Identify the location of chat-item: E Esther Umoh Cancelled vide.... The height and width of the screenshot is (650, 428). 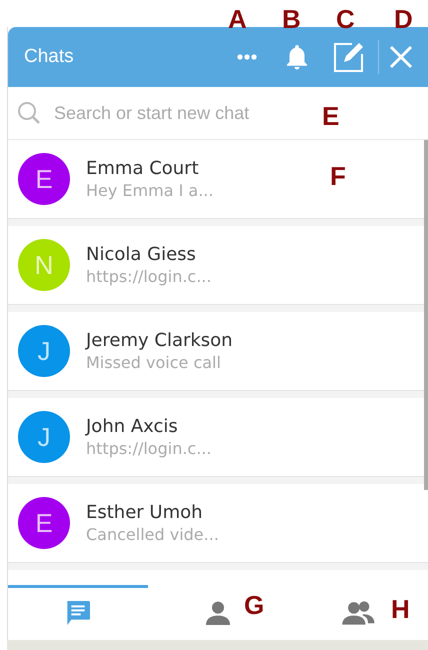
(218, 523).